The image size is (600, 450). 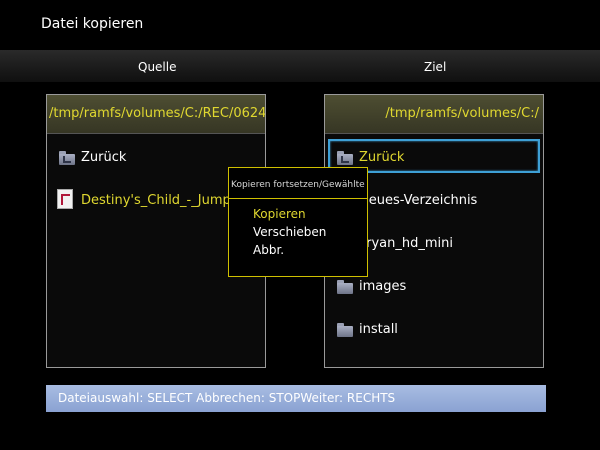 I want to click on target-header: Ziel, so click(x=435, y=67).